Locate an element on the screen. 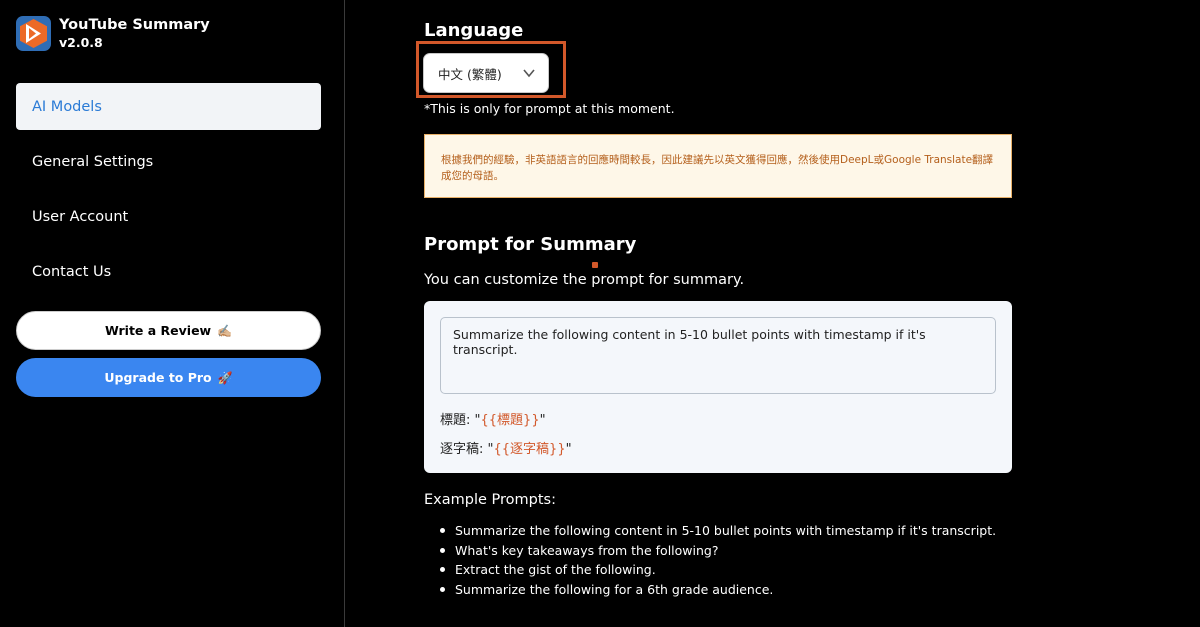 Image resolution: width=1200 pixels, height=627 pixels. sidebar-item-user-account: User Account is located at coordinates (168, 216).